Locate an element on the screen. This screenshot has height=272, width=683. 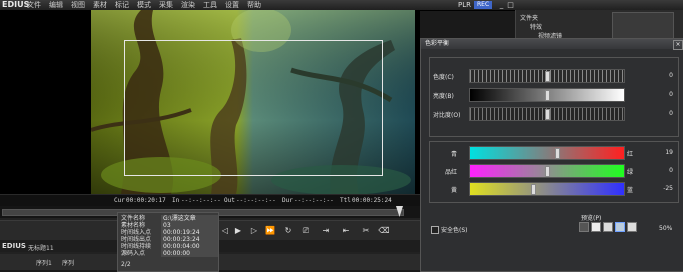
info-key: 时间线持续 is located at coordinates (136, 246).